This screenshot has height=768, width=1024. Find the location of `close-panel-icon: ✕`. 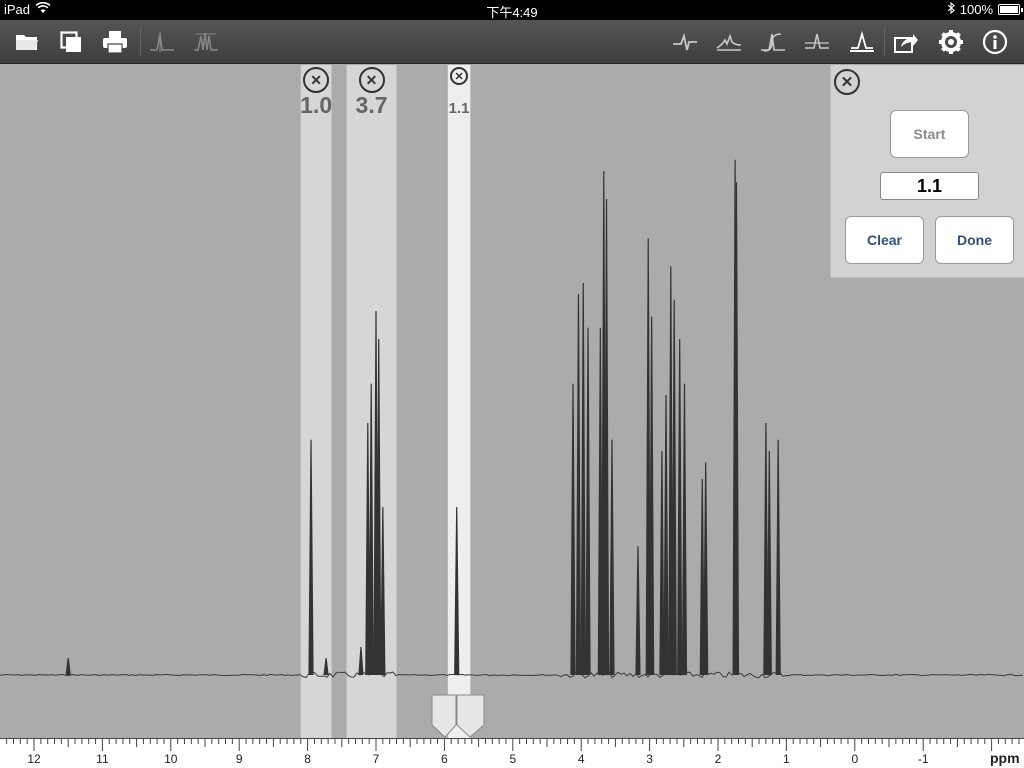

close-panel-icon: ✕ is located at coordinates (847, 82).